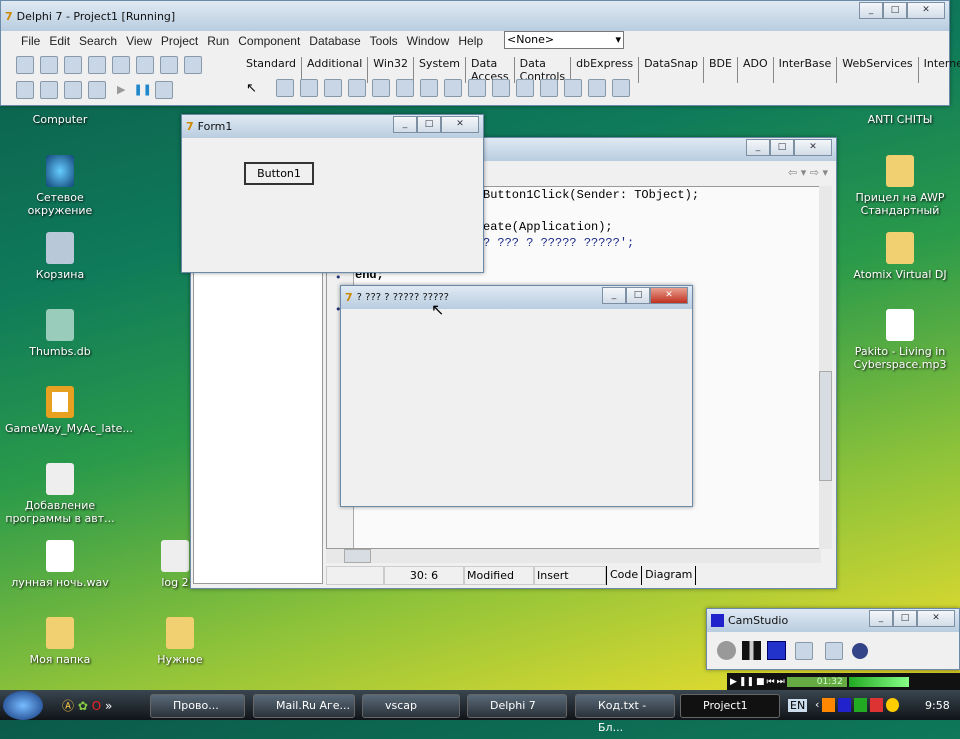  I want to click on palette-tab-bde: BDE, so click(721, 70).